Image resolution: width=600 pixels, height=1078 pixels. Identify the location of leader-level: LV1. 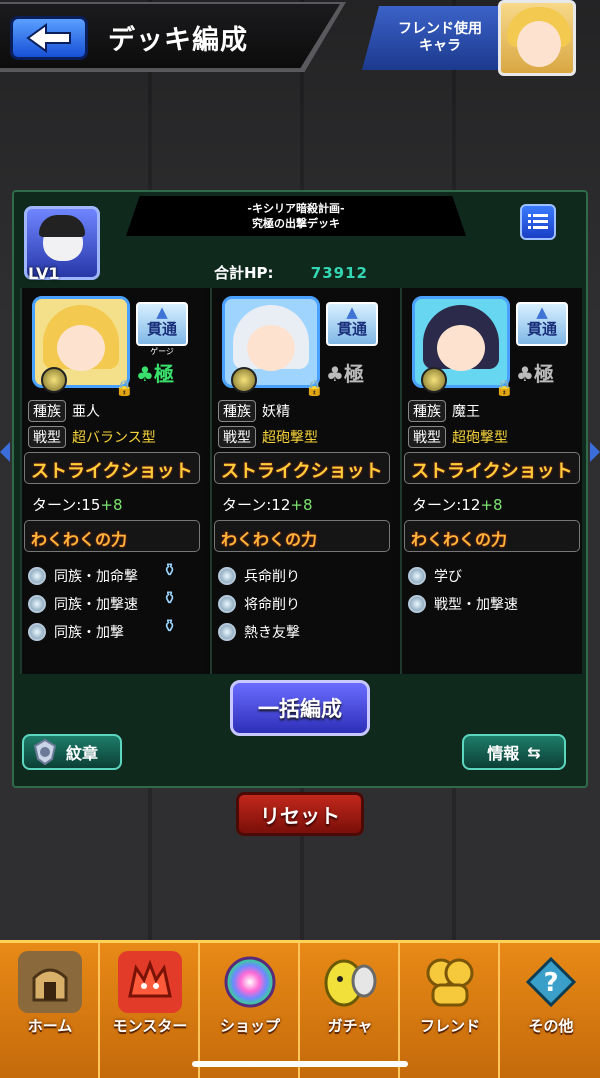
(44, 273).